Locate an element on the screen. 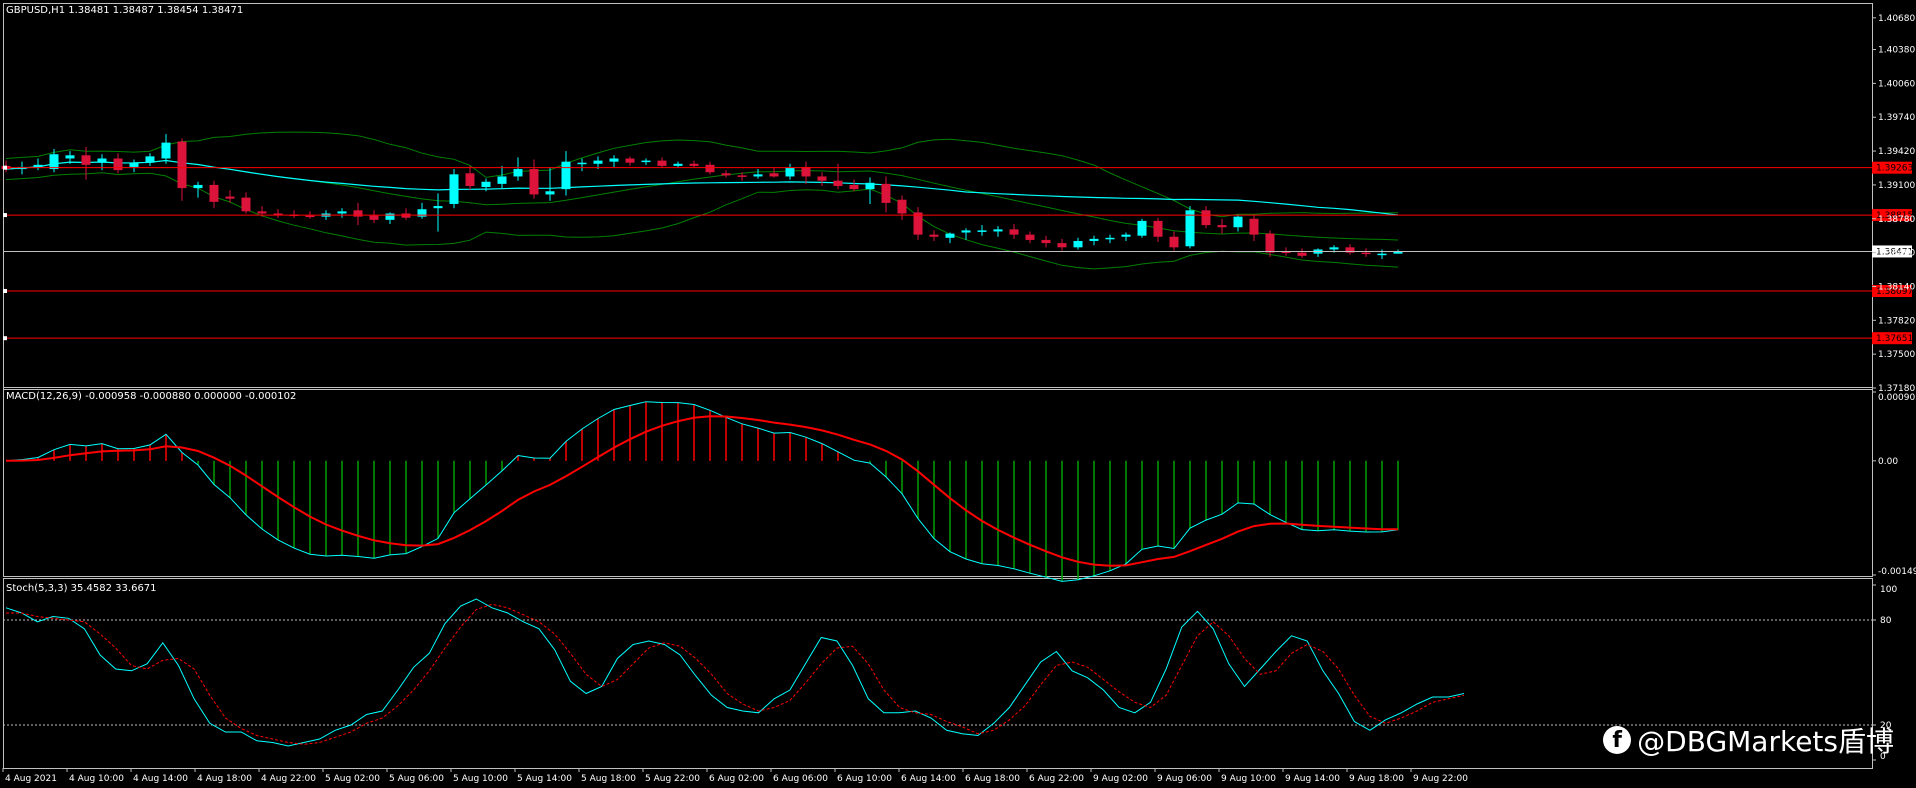 This screenshot has height=788, width=1916. macd-tick-label: -0.001496 is located at coordinates (1897, 572).